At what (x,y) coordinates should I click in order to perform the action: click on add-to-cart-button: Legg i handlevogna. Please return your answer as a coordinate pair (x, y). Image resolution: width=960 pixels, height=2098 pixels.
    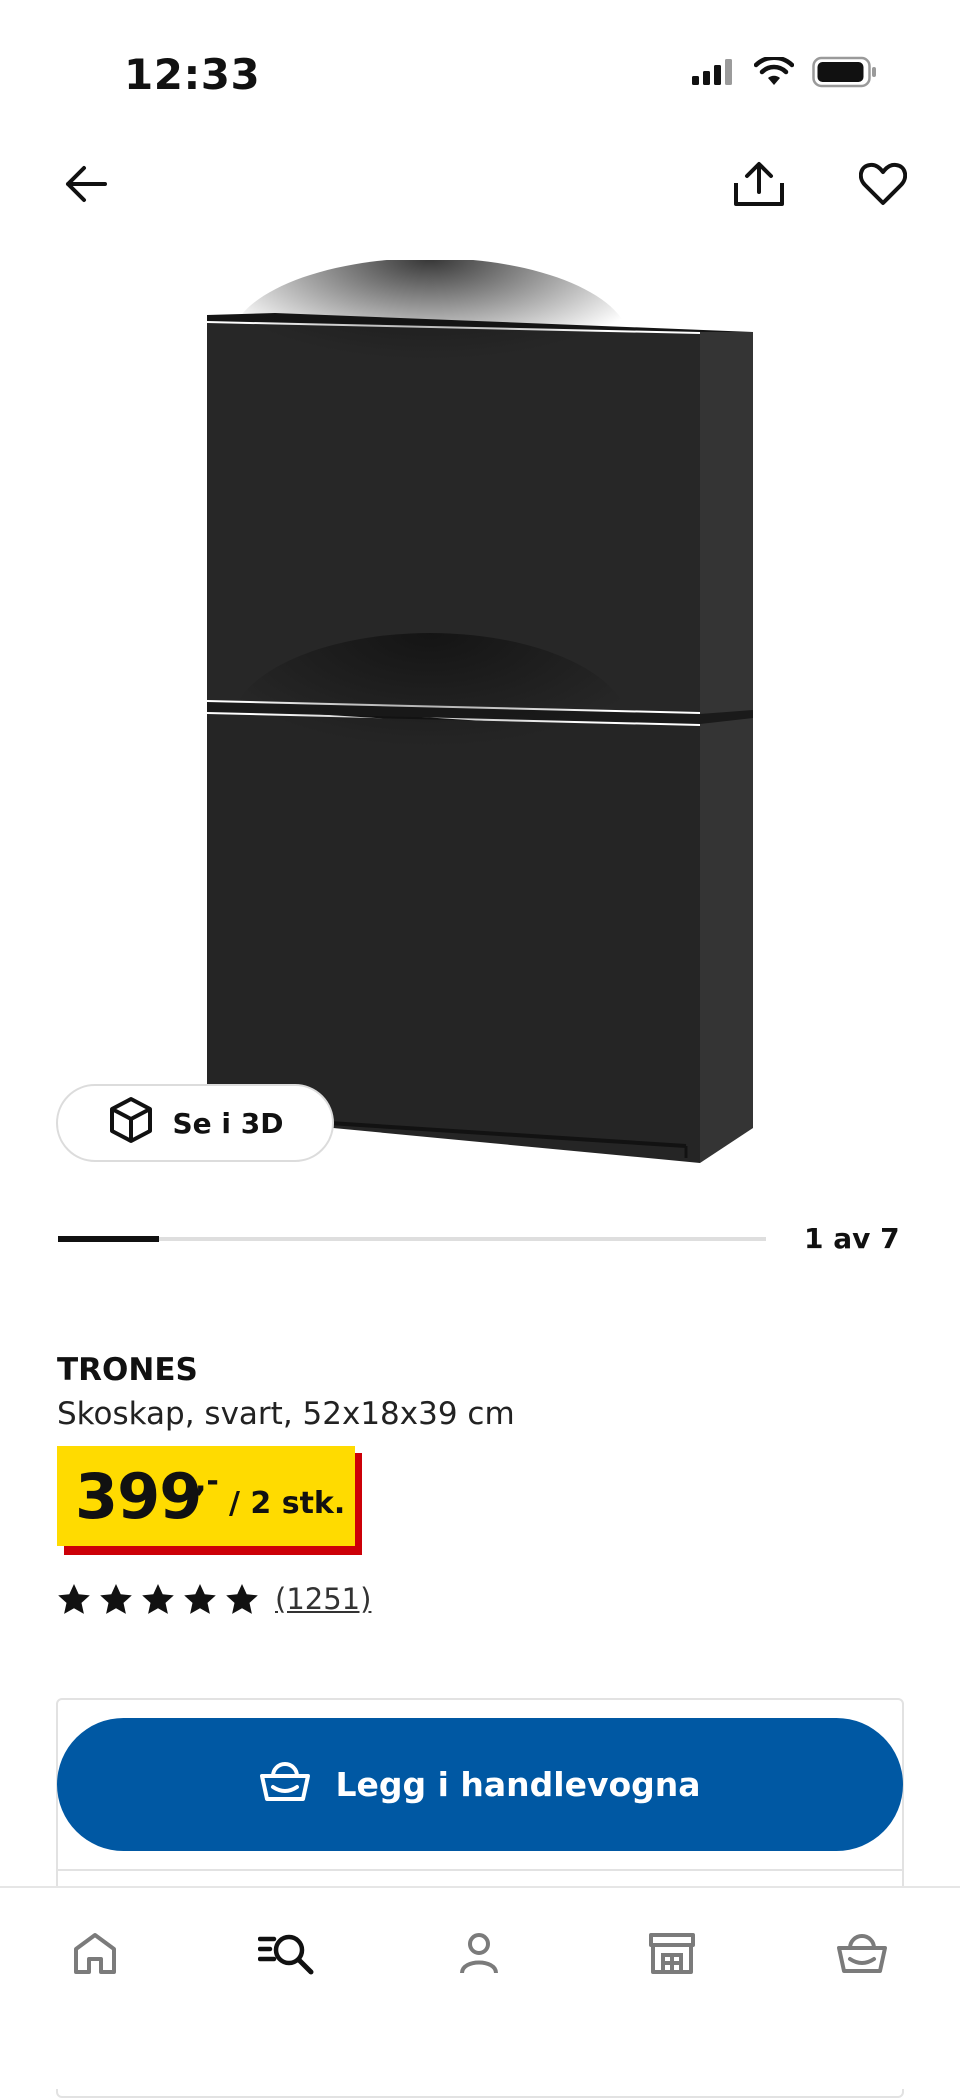
    Looking at the image, I should click on (480, 1784).